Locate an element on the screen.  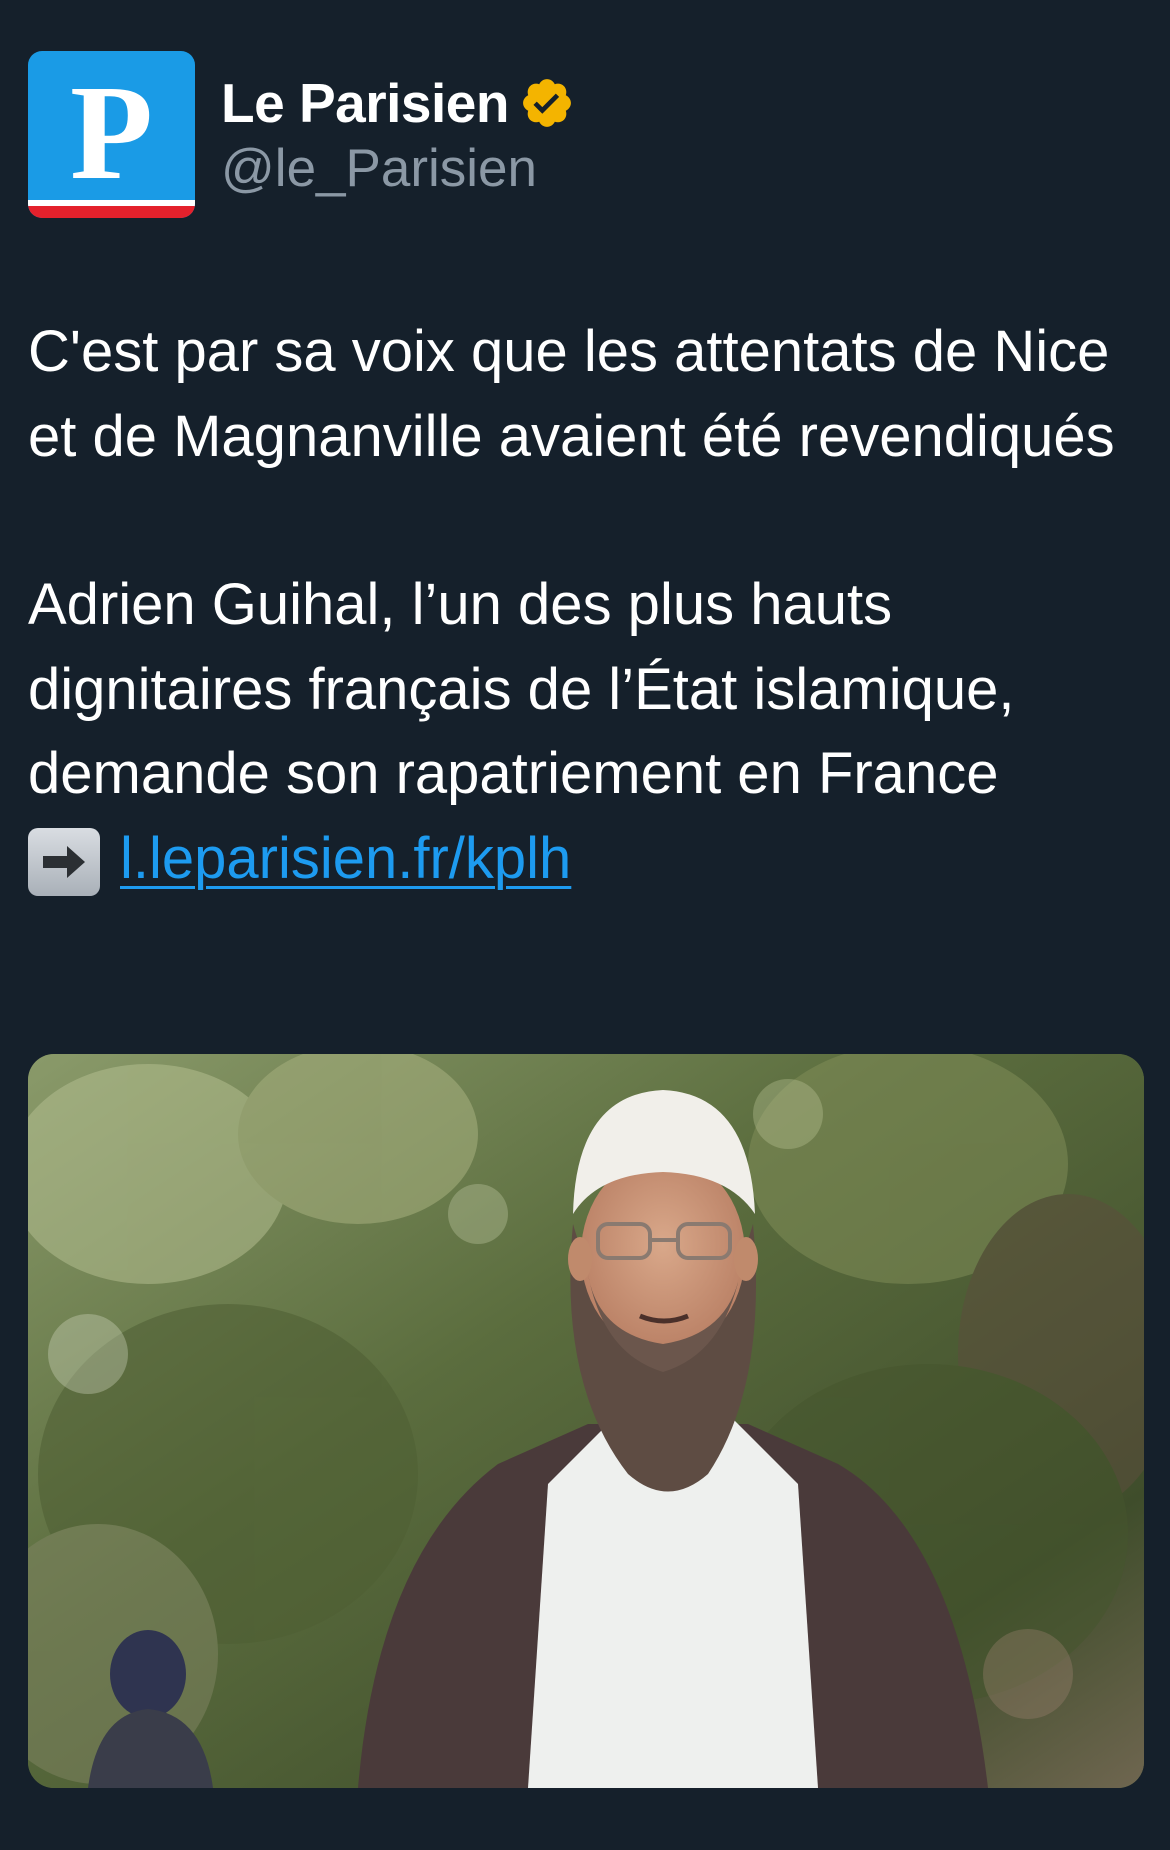
display-name: Le Parisien is located at coordinates (365, 103).